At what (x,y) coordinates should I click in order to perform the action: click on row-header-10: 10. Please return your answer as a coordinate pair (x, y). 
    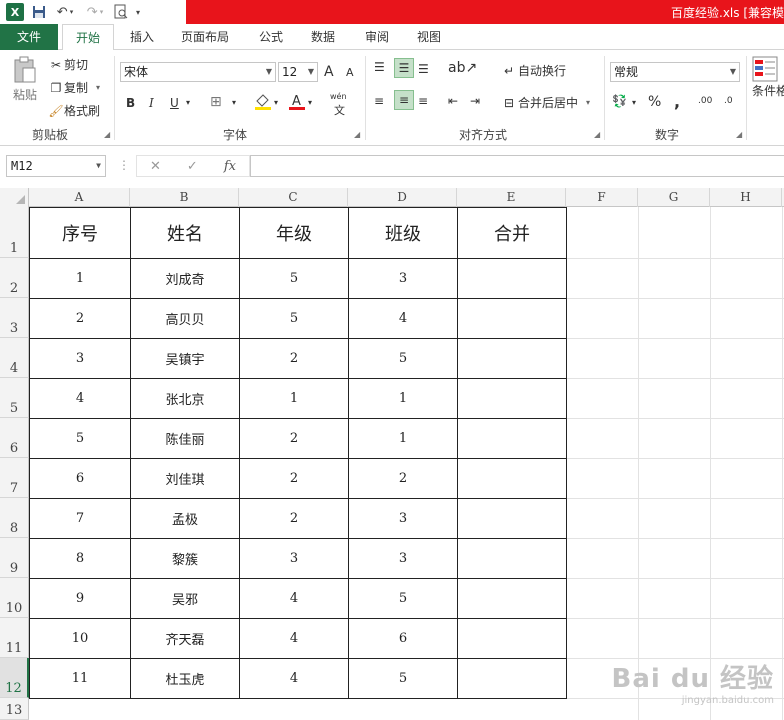
    Looking at the image, I should click on (14, 598).